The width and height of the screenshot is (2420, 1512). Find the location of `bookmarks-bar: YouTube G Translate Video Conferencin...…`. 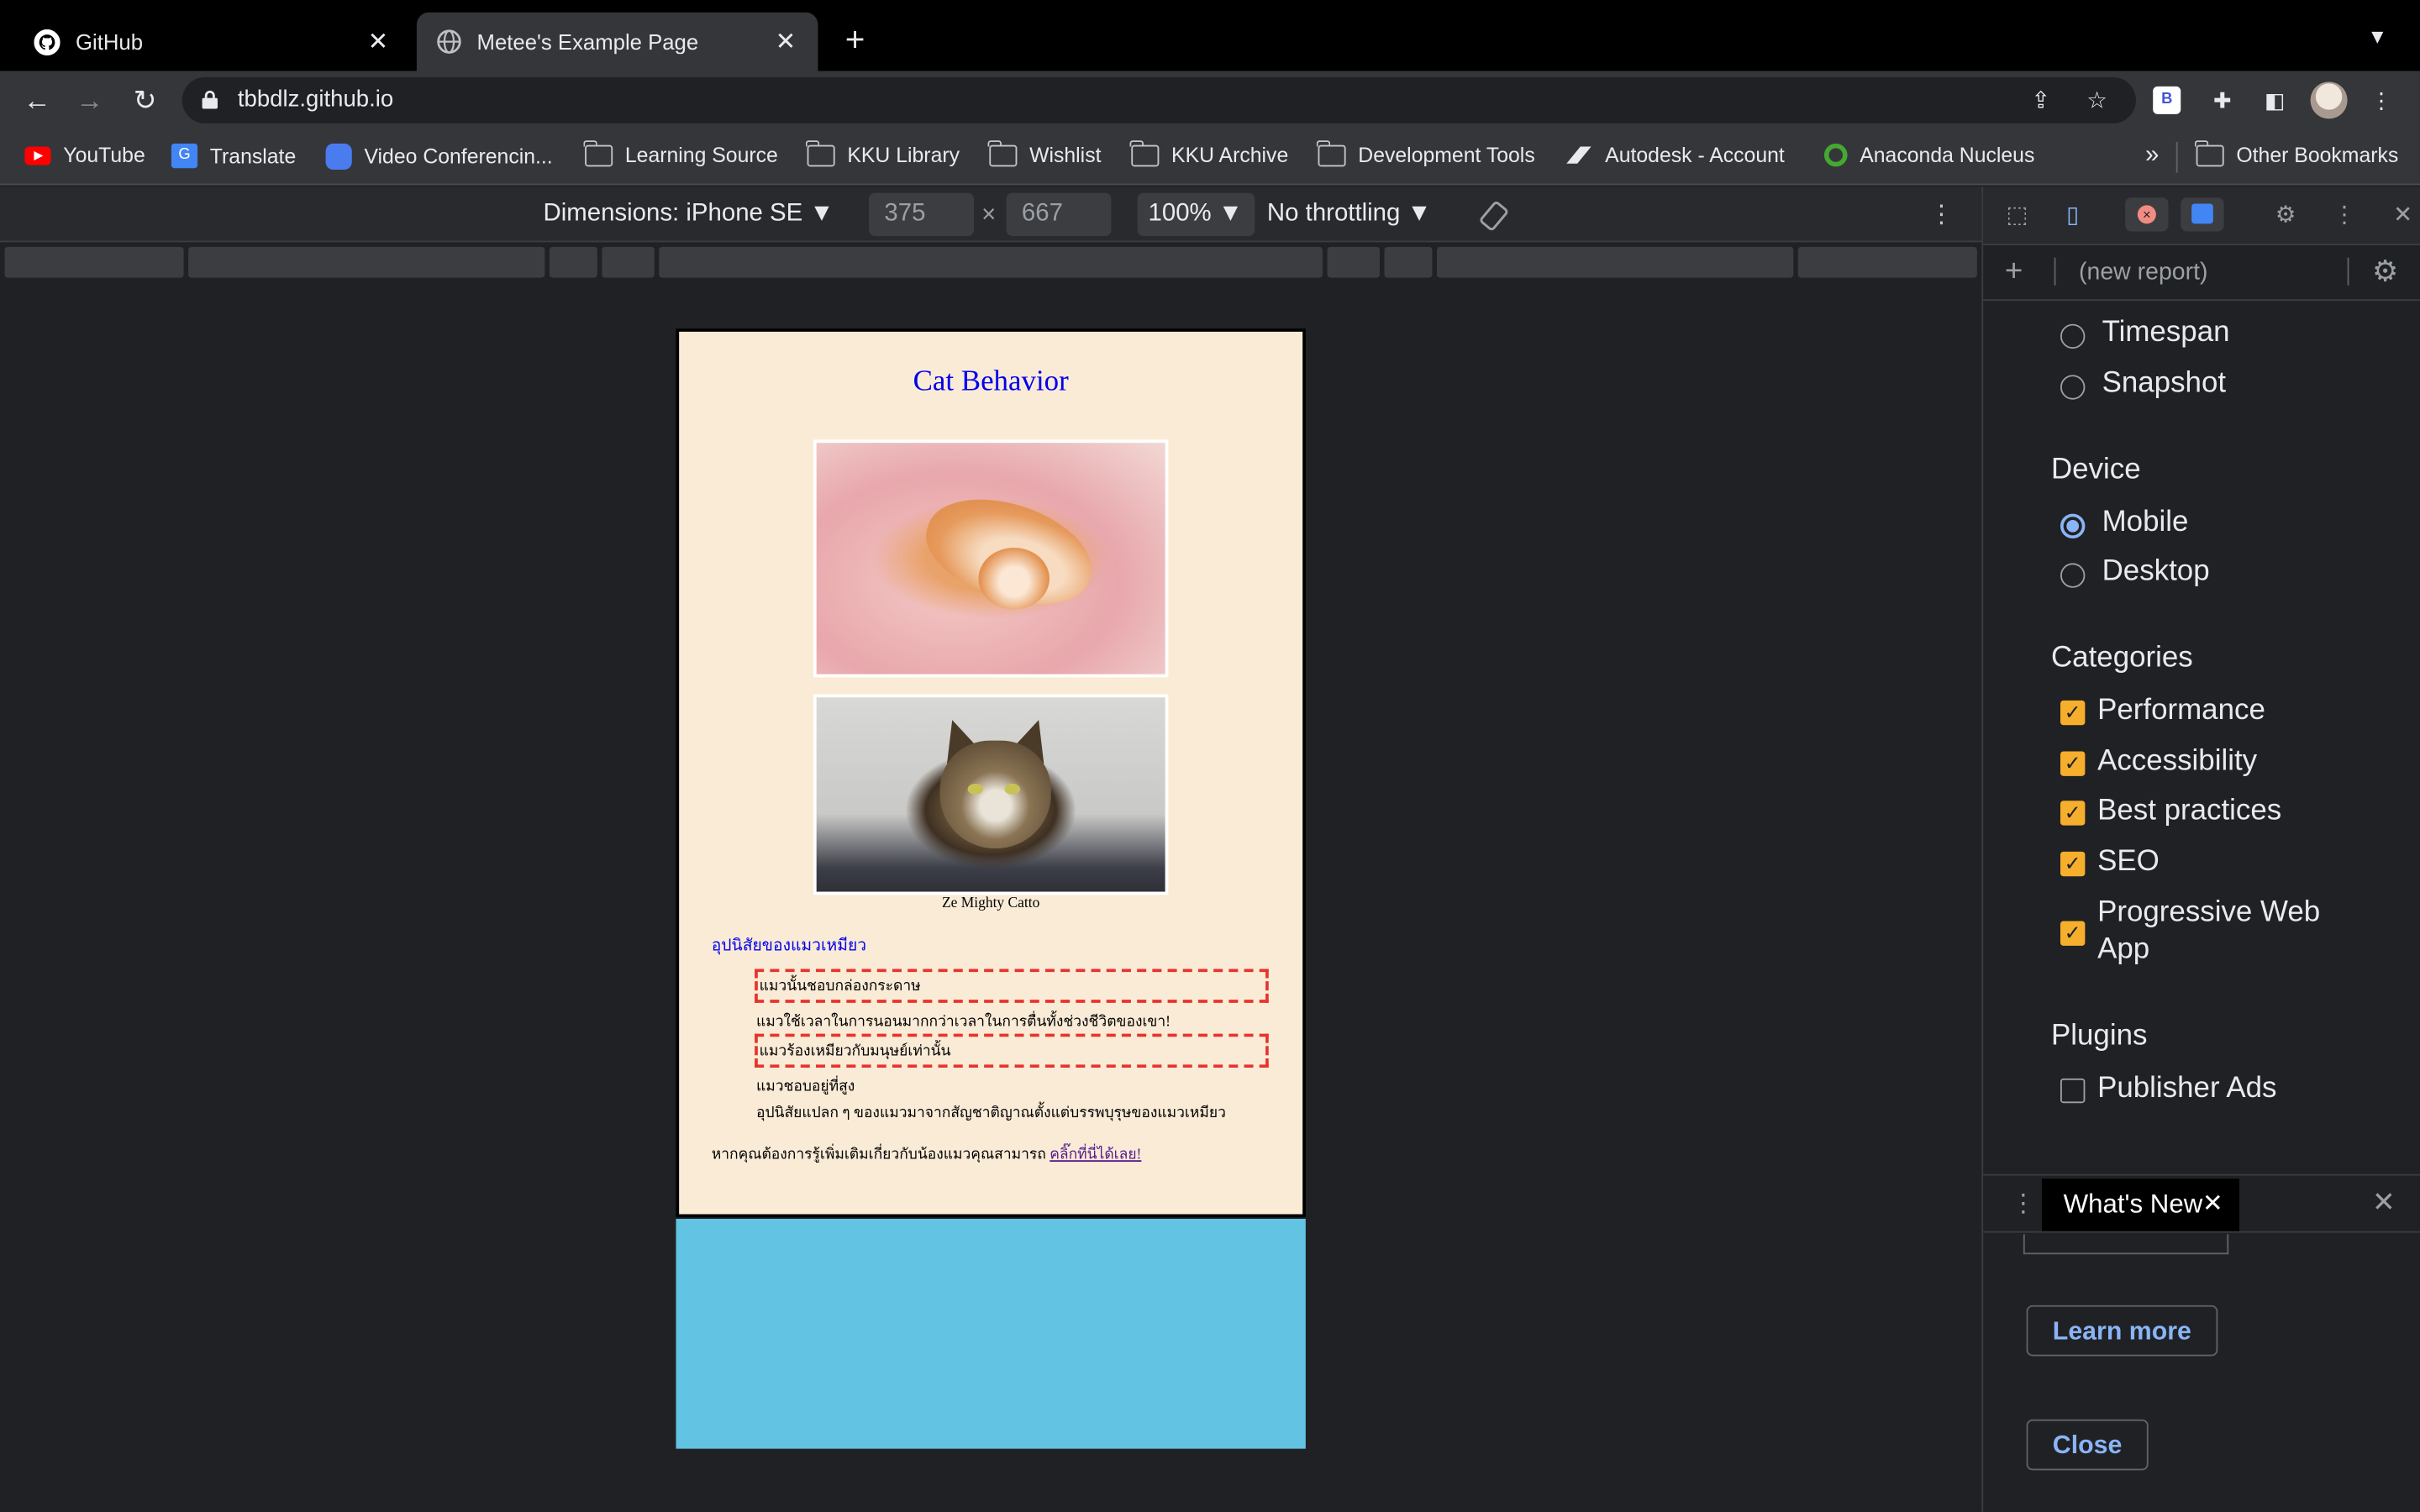

bookmarks-bar: YouTube G Translate Video Conferencin...… is located at coordinates (1210, 157).